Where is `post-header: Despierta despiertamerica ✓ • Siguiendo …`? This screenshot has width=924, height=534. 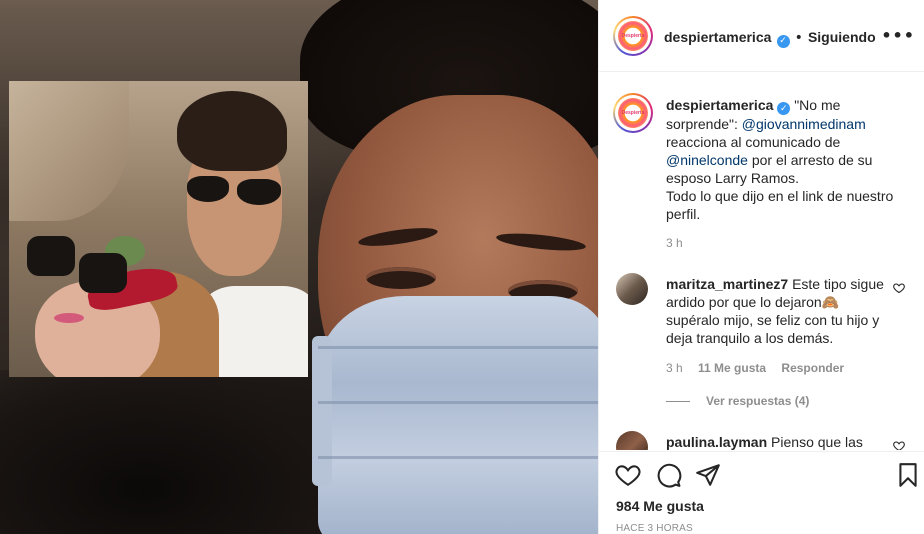
post-header: Despierta despiertamerica ✓ • Siguiendo … is located at coordinates (761, 36).